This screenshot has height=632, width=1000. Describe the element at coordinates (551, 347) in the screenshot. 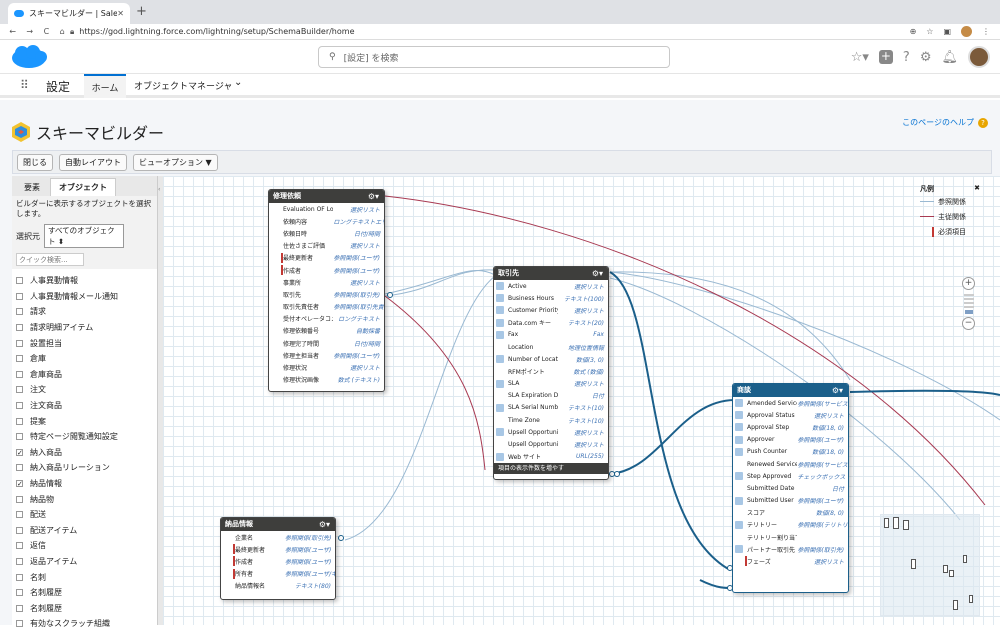

I see `field-row: Location 地理位置情報` at that location.